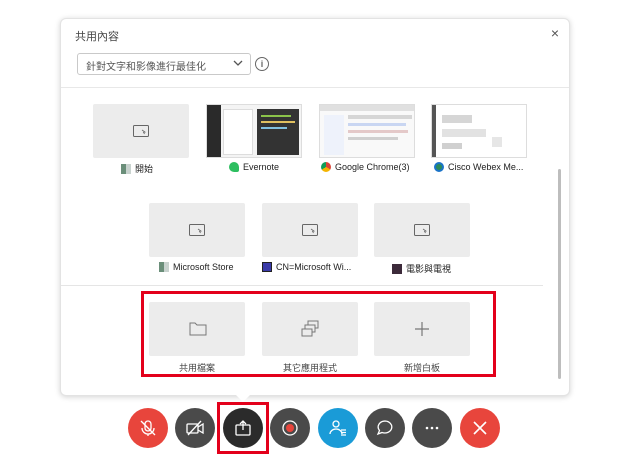 The image size is (640, 459). I want to click on close-icon: ×, so click(555, 33).